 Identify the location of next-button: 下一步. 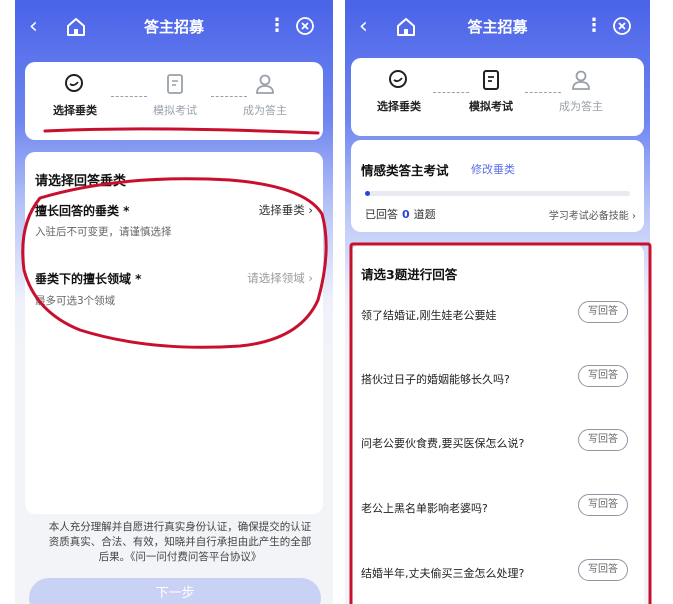
(175, 591).